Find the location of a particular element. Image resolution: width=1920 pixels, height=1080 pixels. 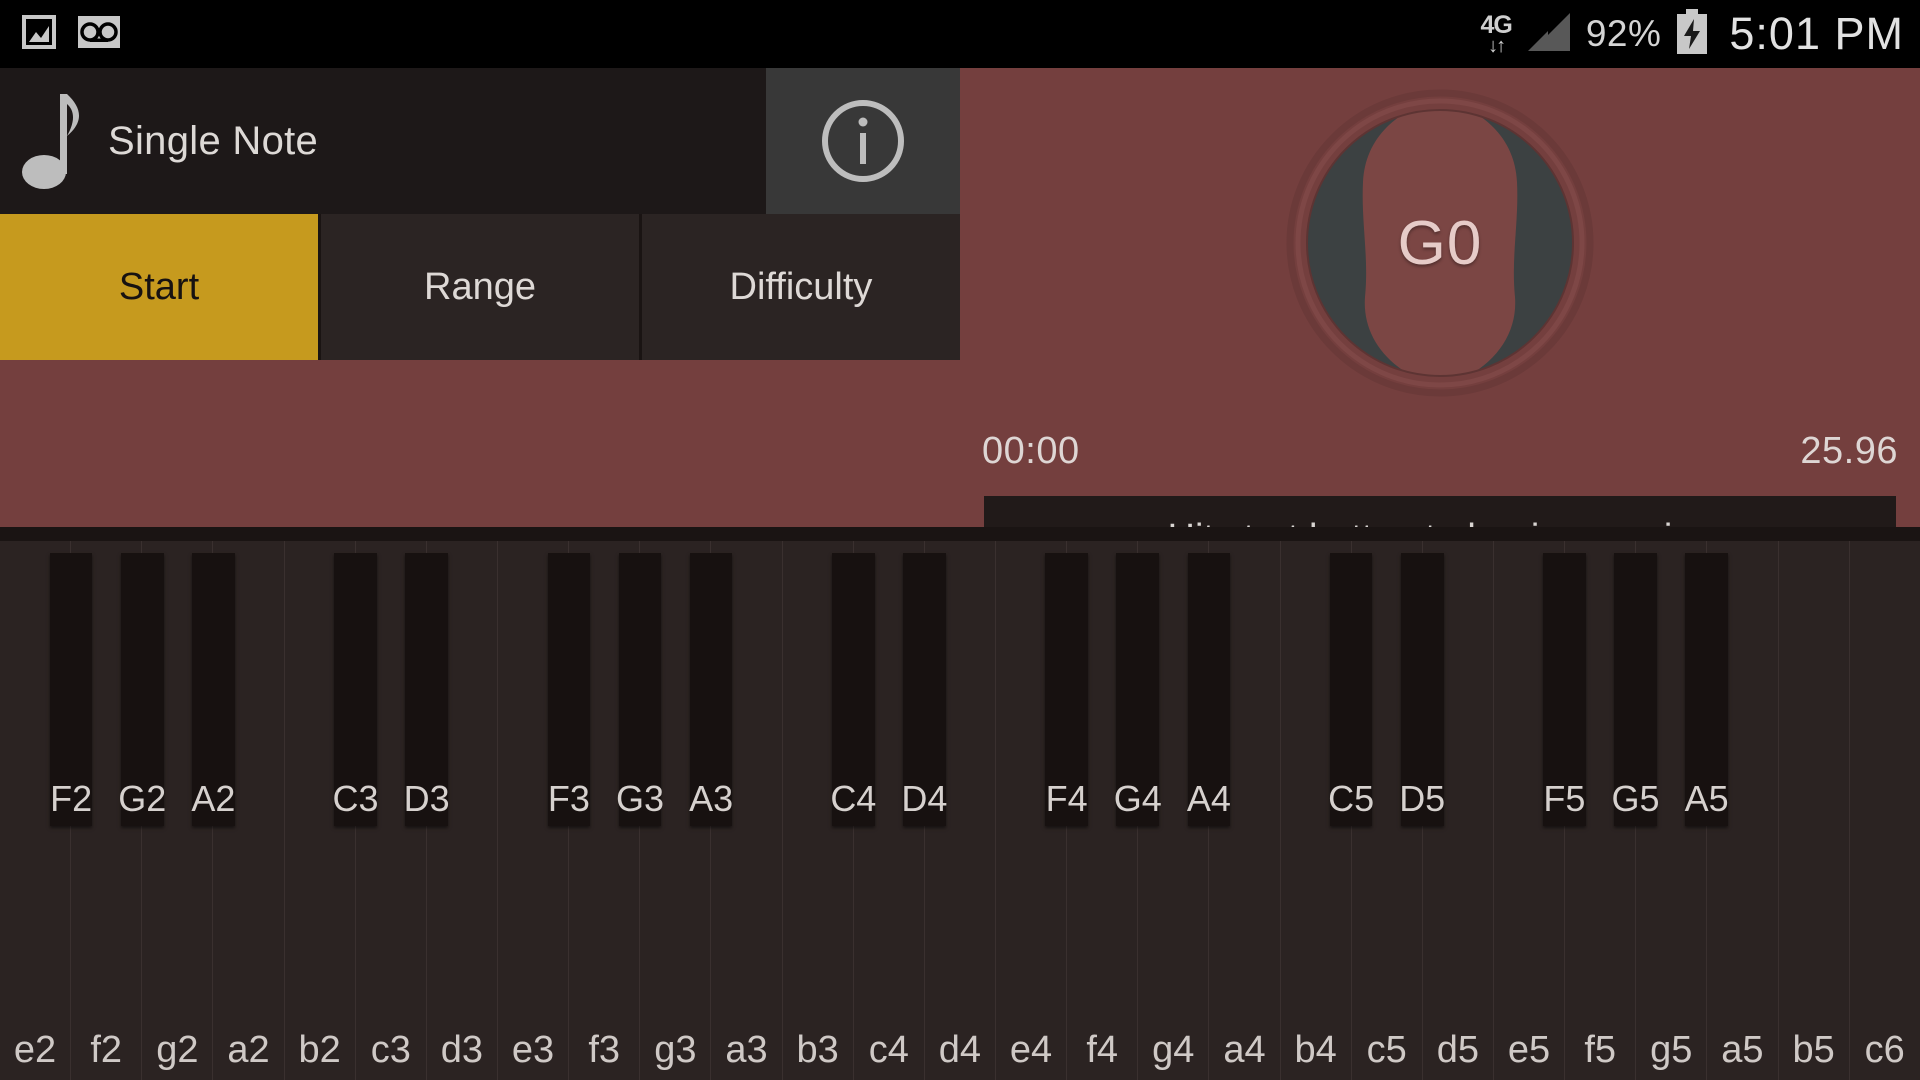

page-title: Single Note is located at coordinates (213, 140).